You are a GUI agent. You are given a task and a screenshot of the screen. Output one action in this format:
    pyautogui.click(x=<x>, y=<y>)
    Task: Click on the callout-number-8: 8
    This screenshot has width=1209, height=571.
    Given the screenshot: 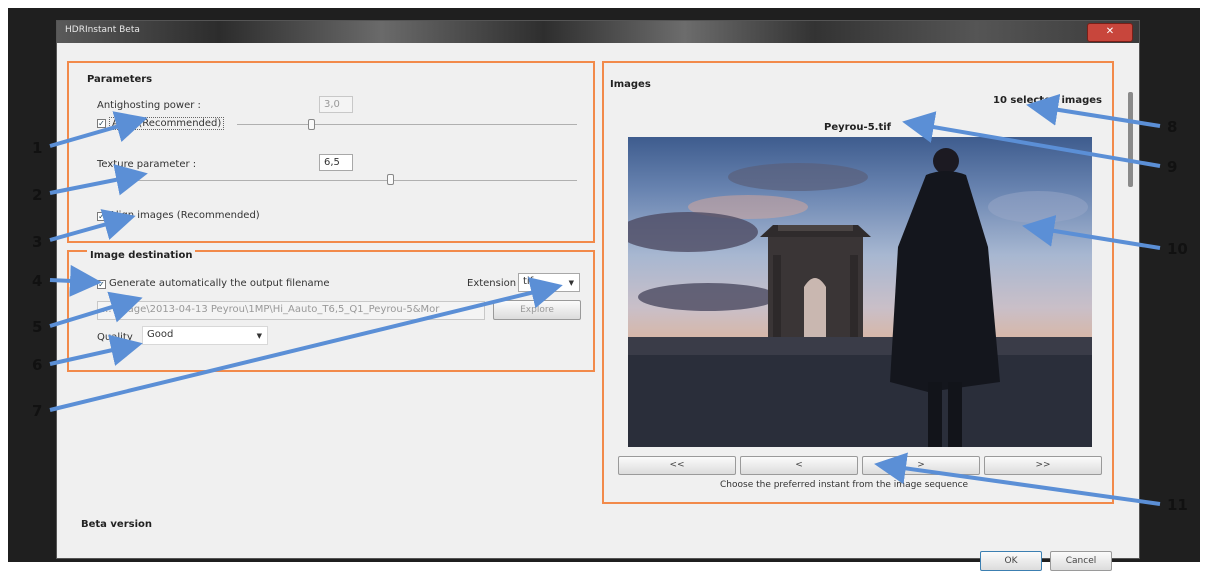 What is the action you would take?
    pyautogui.click(x=1172, y=127)
    